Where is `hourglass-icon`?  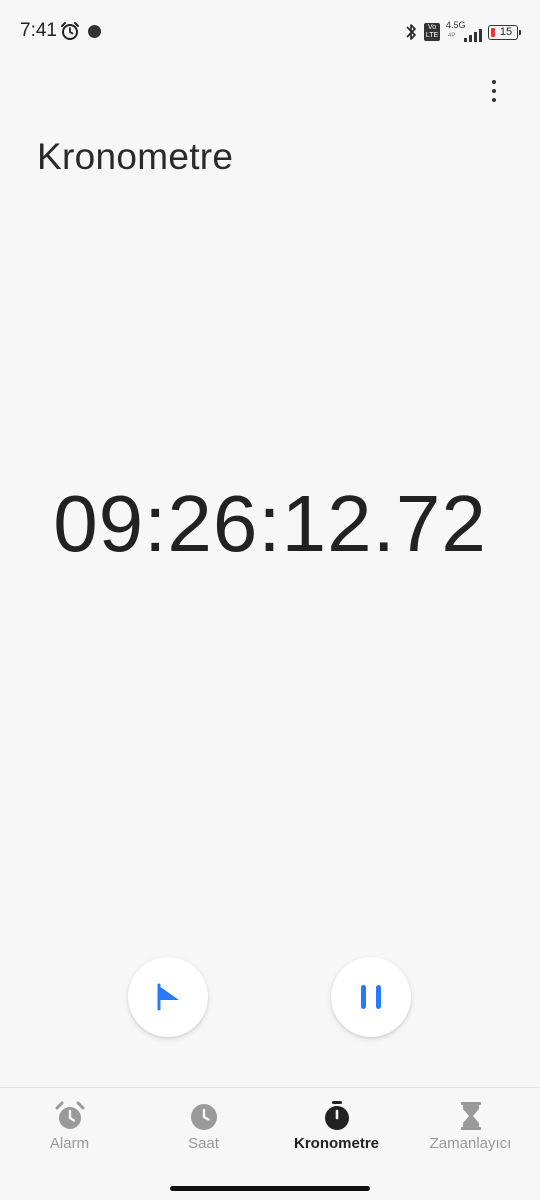 hourglass-icon is located at coordinates (470, 1116).